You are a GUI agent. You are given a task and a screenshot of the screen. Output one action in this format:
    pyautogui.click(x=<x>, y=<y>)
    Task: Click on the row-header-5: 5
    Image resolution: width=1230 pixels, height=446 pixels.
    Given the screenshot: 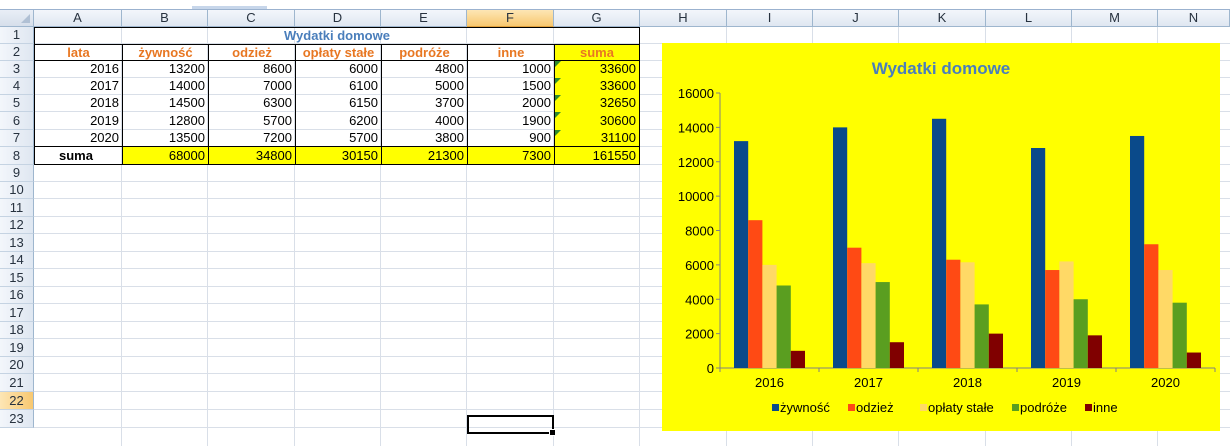 What is the action you would take?
    pyautogui.click(x=17, y=103)
    